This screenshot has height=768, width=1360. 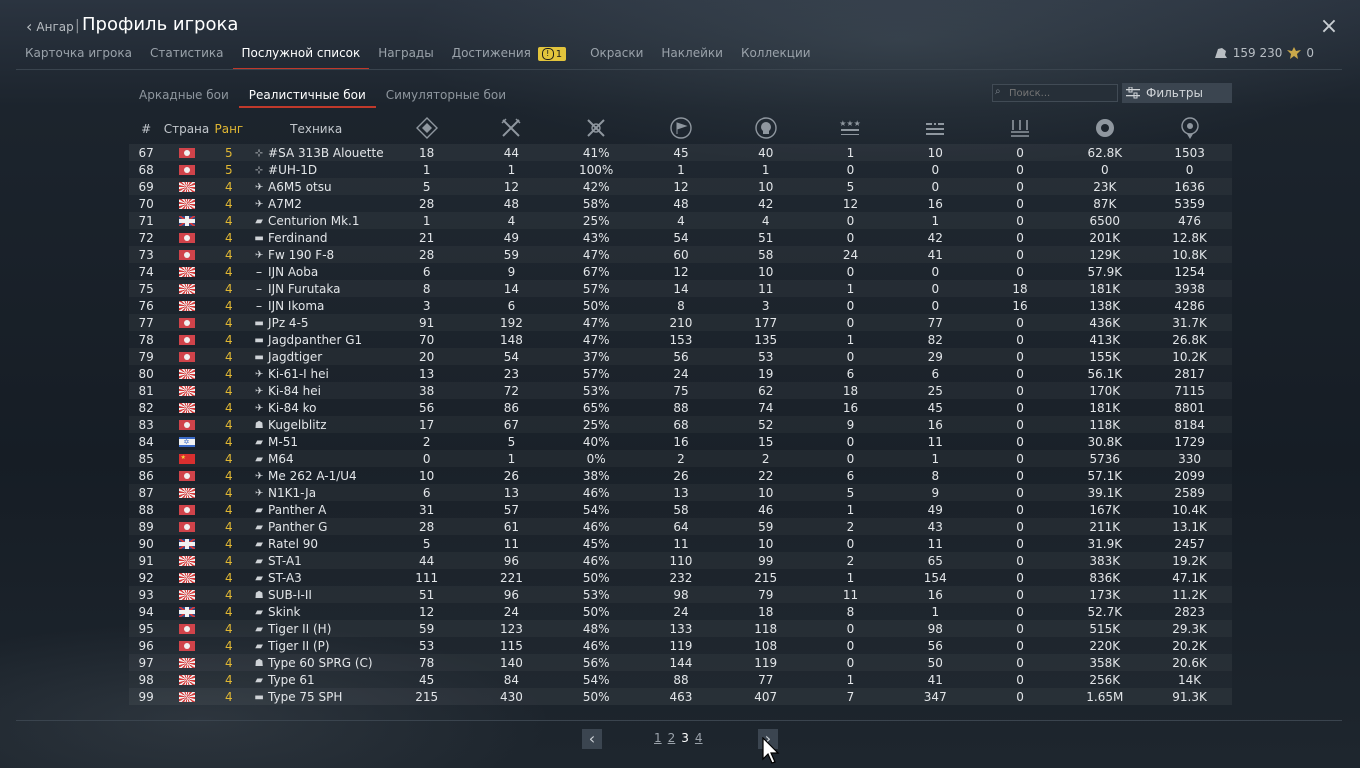 What do you see at coordinates (765, 129) in the screenshot?
I see `header-deaths` at bounding box center [765, 129].